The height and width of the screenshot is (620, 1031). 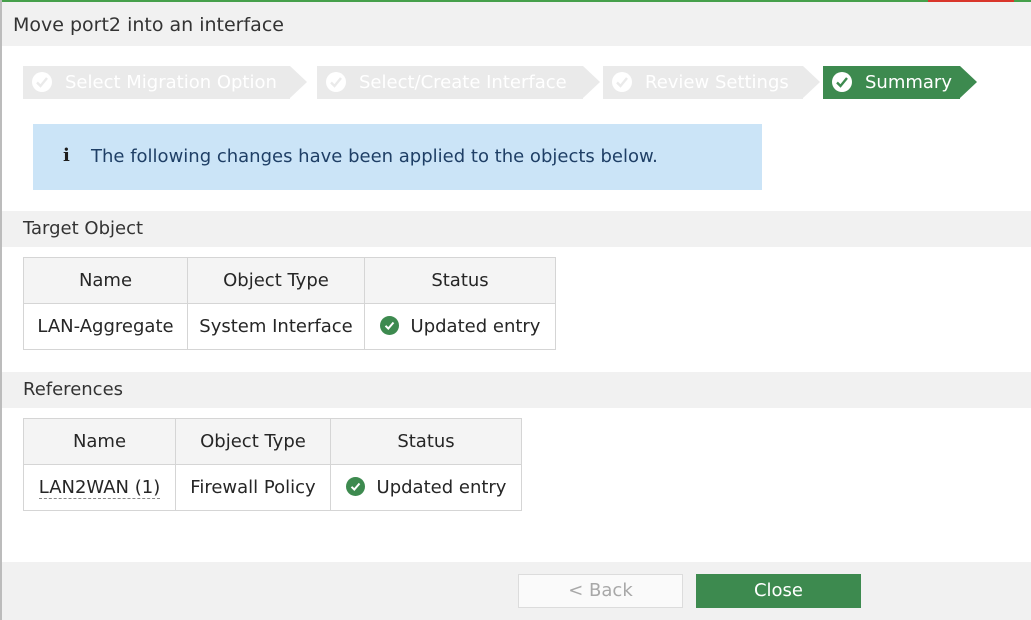 What do you see at coordinates (600, 591) in the screenshot?
I see `back-button: < Back` at bounding box center [600, 591].